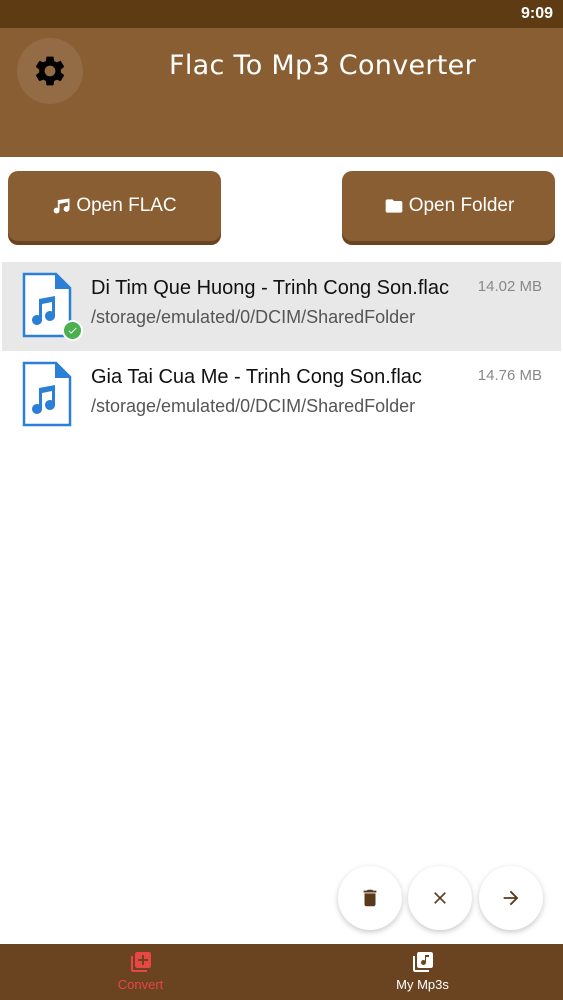 The width and height of the screenshot is (563, 1000). I want to click on delete-button, so click(370, 898).